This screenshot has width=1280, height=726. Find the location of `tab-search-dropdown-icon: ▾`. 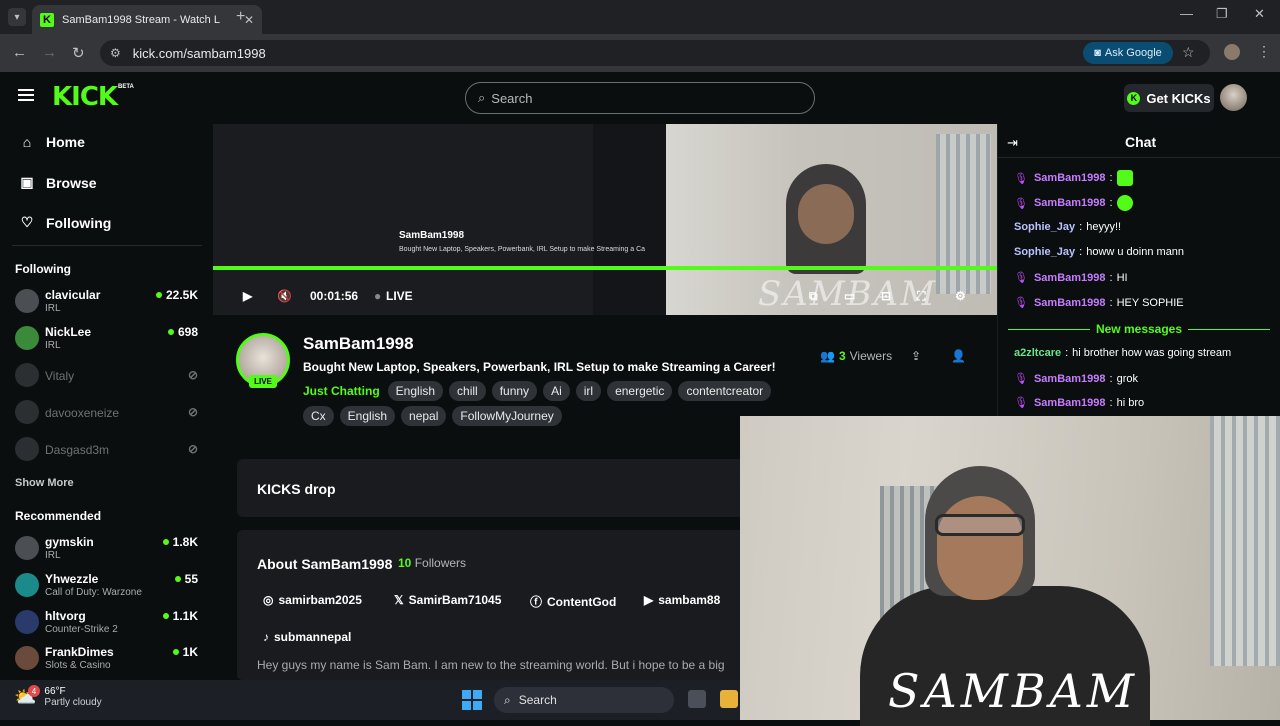

tab-search-dropdown-icon: ▾ is located at coordinates (17, 17).